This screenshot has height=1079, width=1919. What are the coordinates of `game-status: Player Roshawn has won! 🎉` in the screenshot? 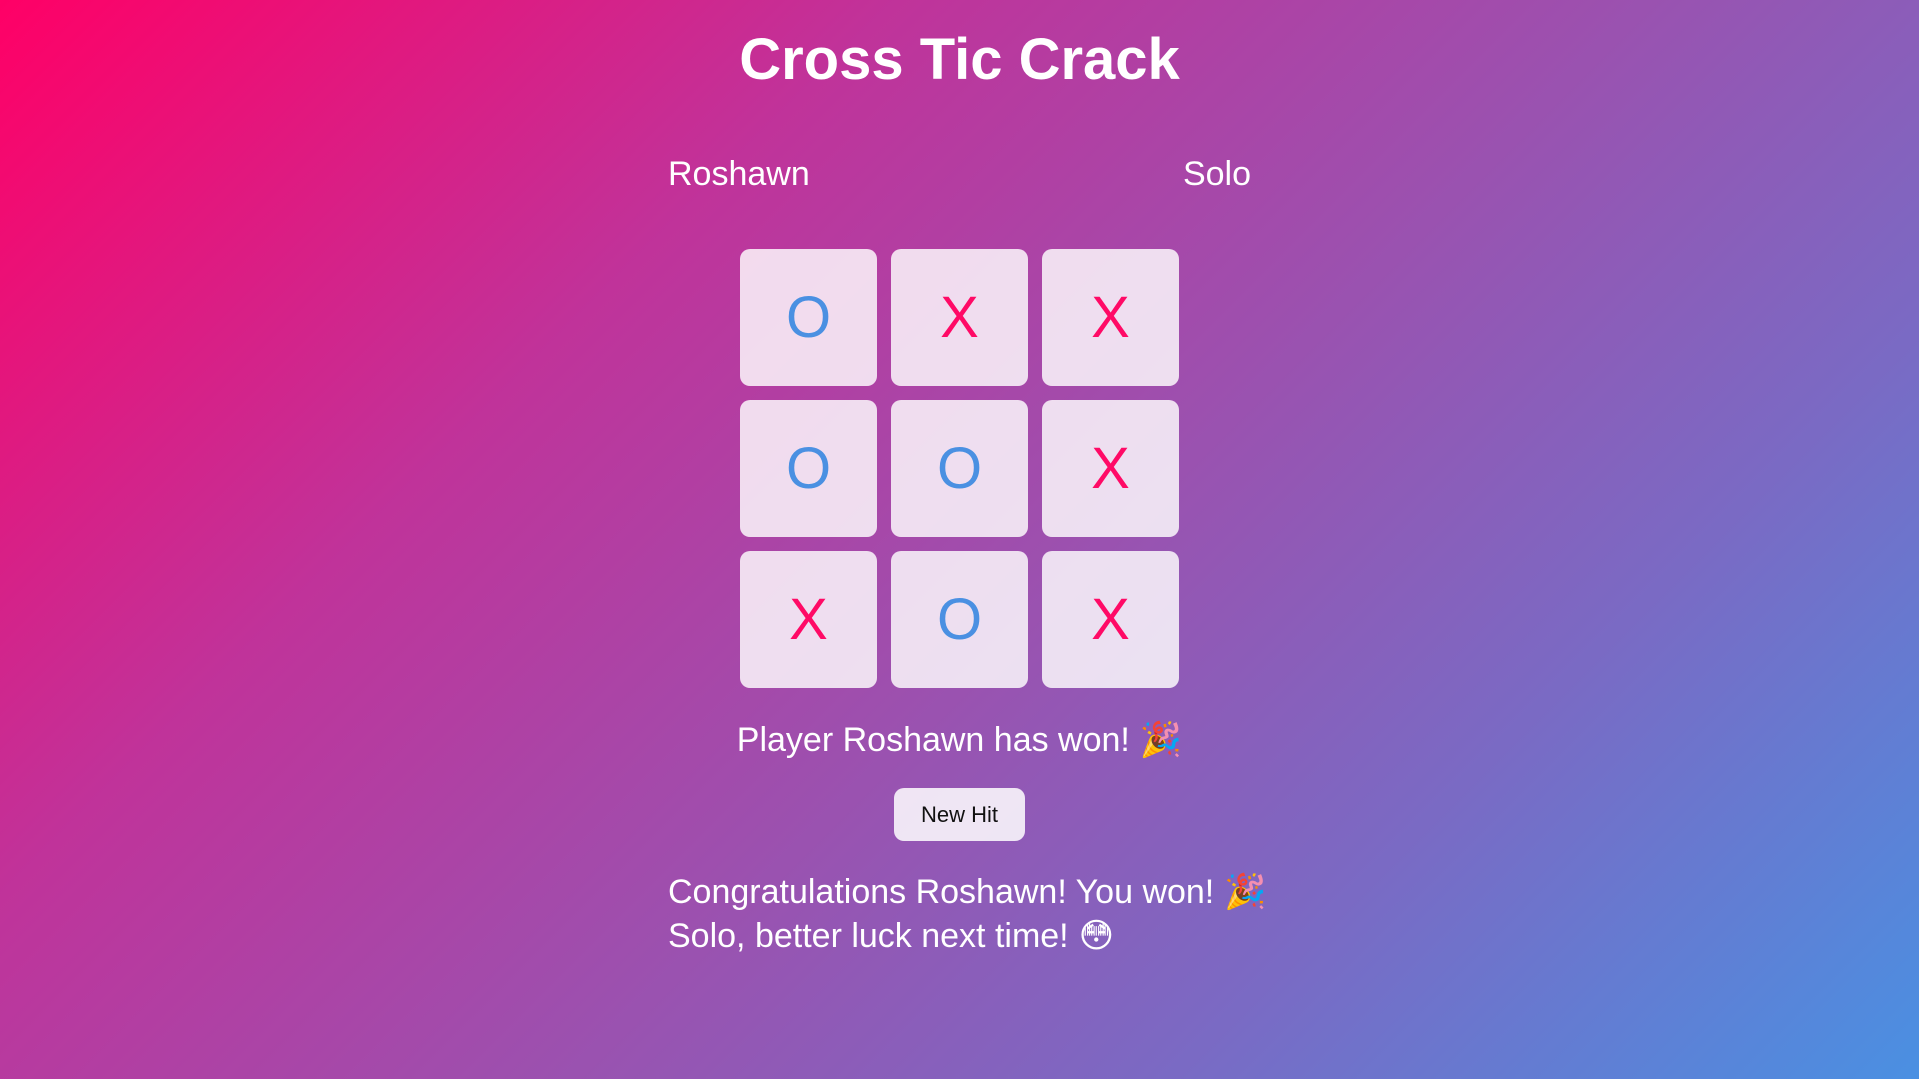 It's located at (959, 740).